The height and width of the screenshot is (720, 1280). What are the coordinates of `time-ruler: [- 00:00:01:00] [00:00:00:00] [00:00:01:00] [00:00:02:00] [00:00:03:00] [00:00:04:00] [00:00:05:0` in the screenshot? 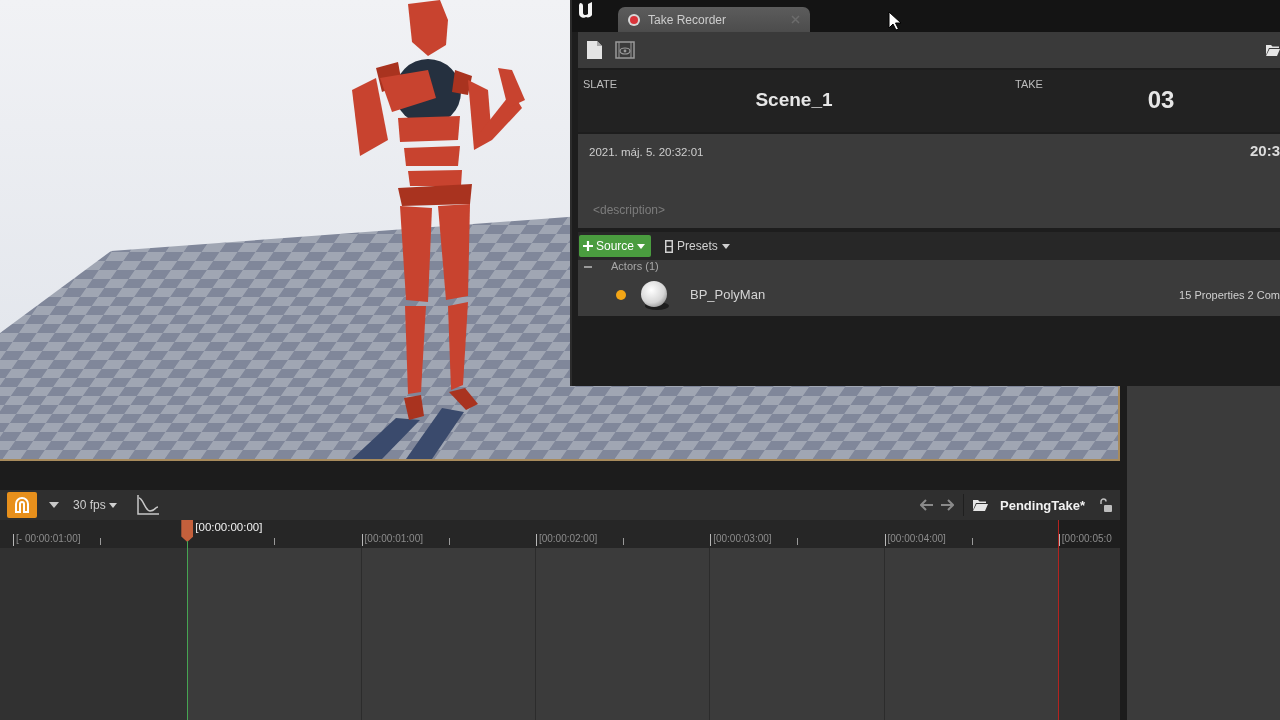 It's located at (560, 534).